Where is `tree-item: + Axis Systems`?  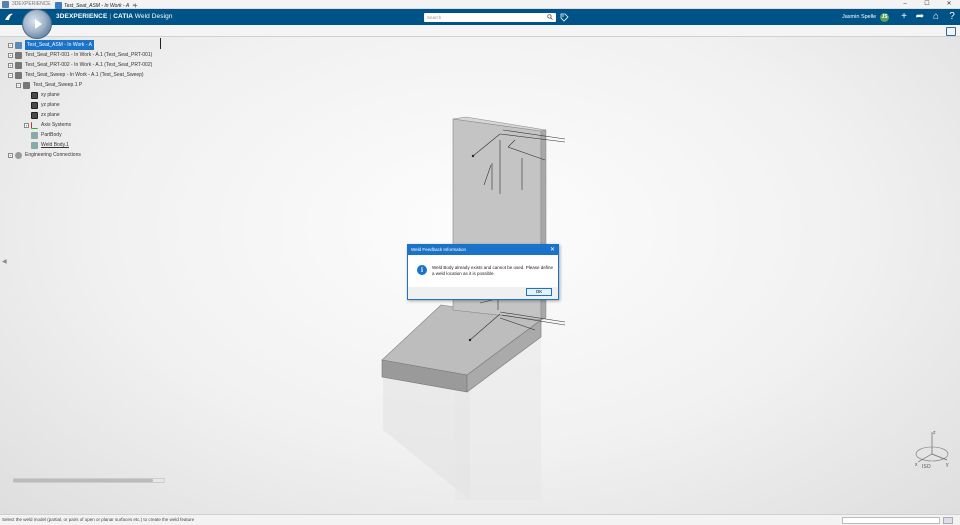 tree-item: + Axis Systems is located at coordinates (80, 125).